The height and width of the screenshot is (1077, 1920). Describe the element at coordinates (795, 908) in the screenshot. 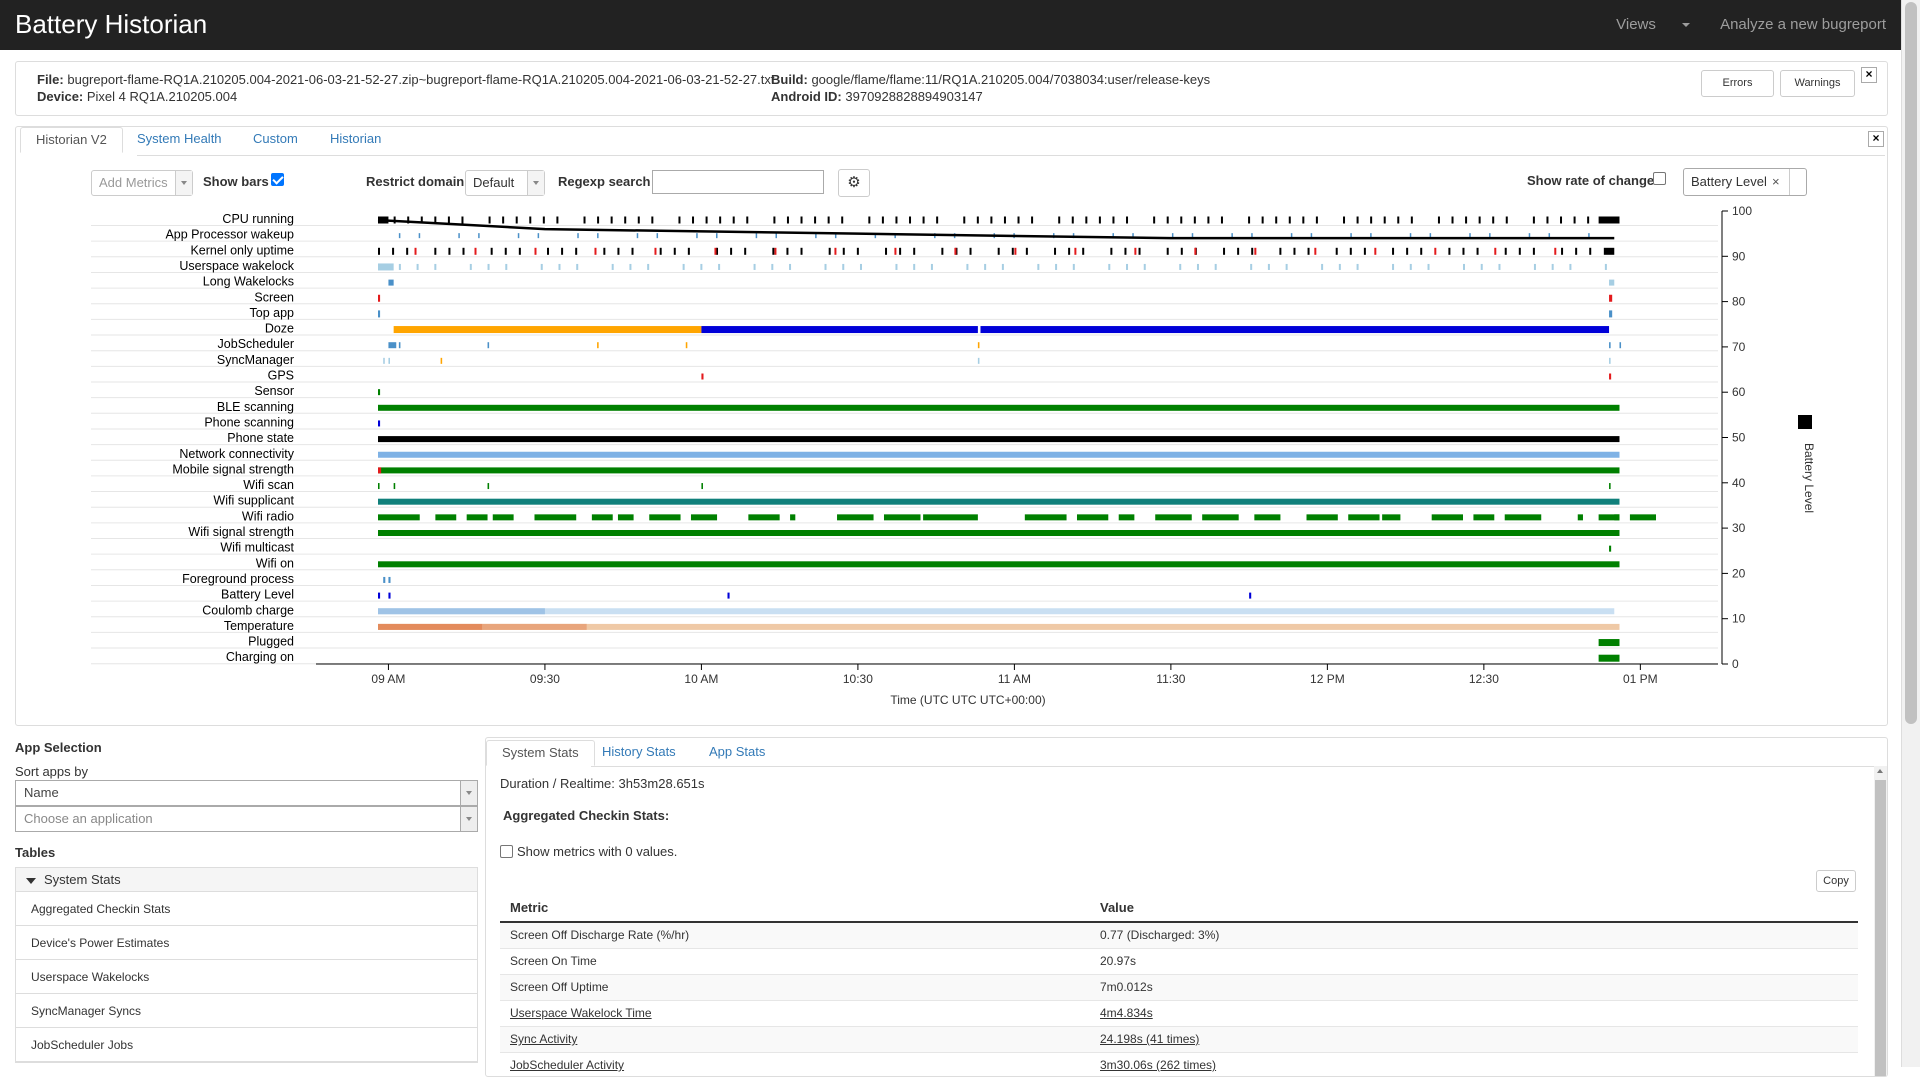

I see `metric-column-header: Metric` at that location.